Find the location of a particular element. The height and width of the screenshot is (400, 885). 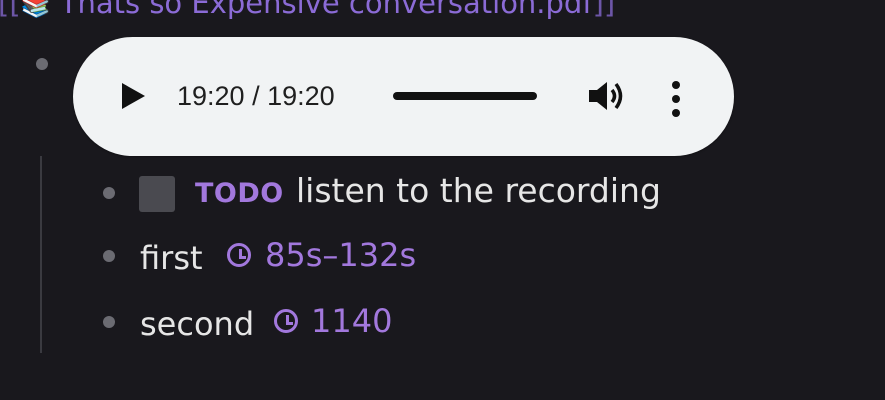

page-link-title: Thats so Expensive conversation.pdf is located at coordinates (326, 10).